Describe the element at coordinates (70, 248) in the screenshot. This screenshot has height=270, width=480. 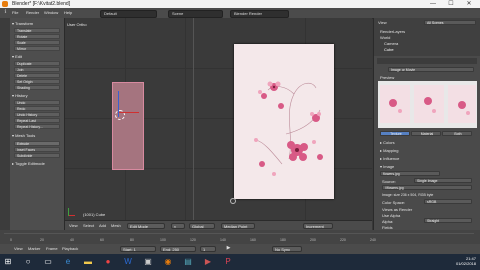
I see `timeline-playback-menu: Playback` at that location.